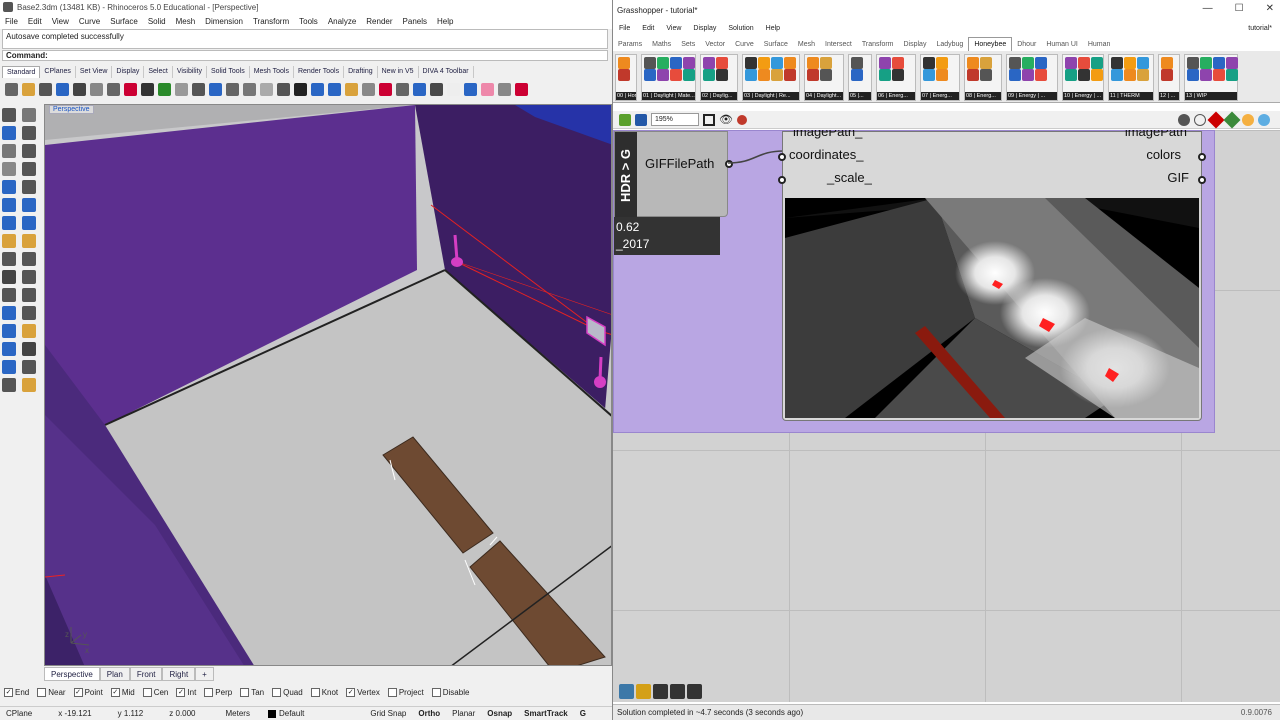 This screenshot has height=720, width=1280. I want to click on input-imagepath: imagePath_, so click(827, 134).